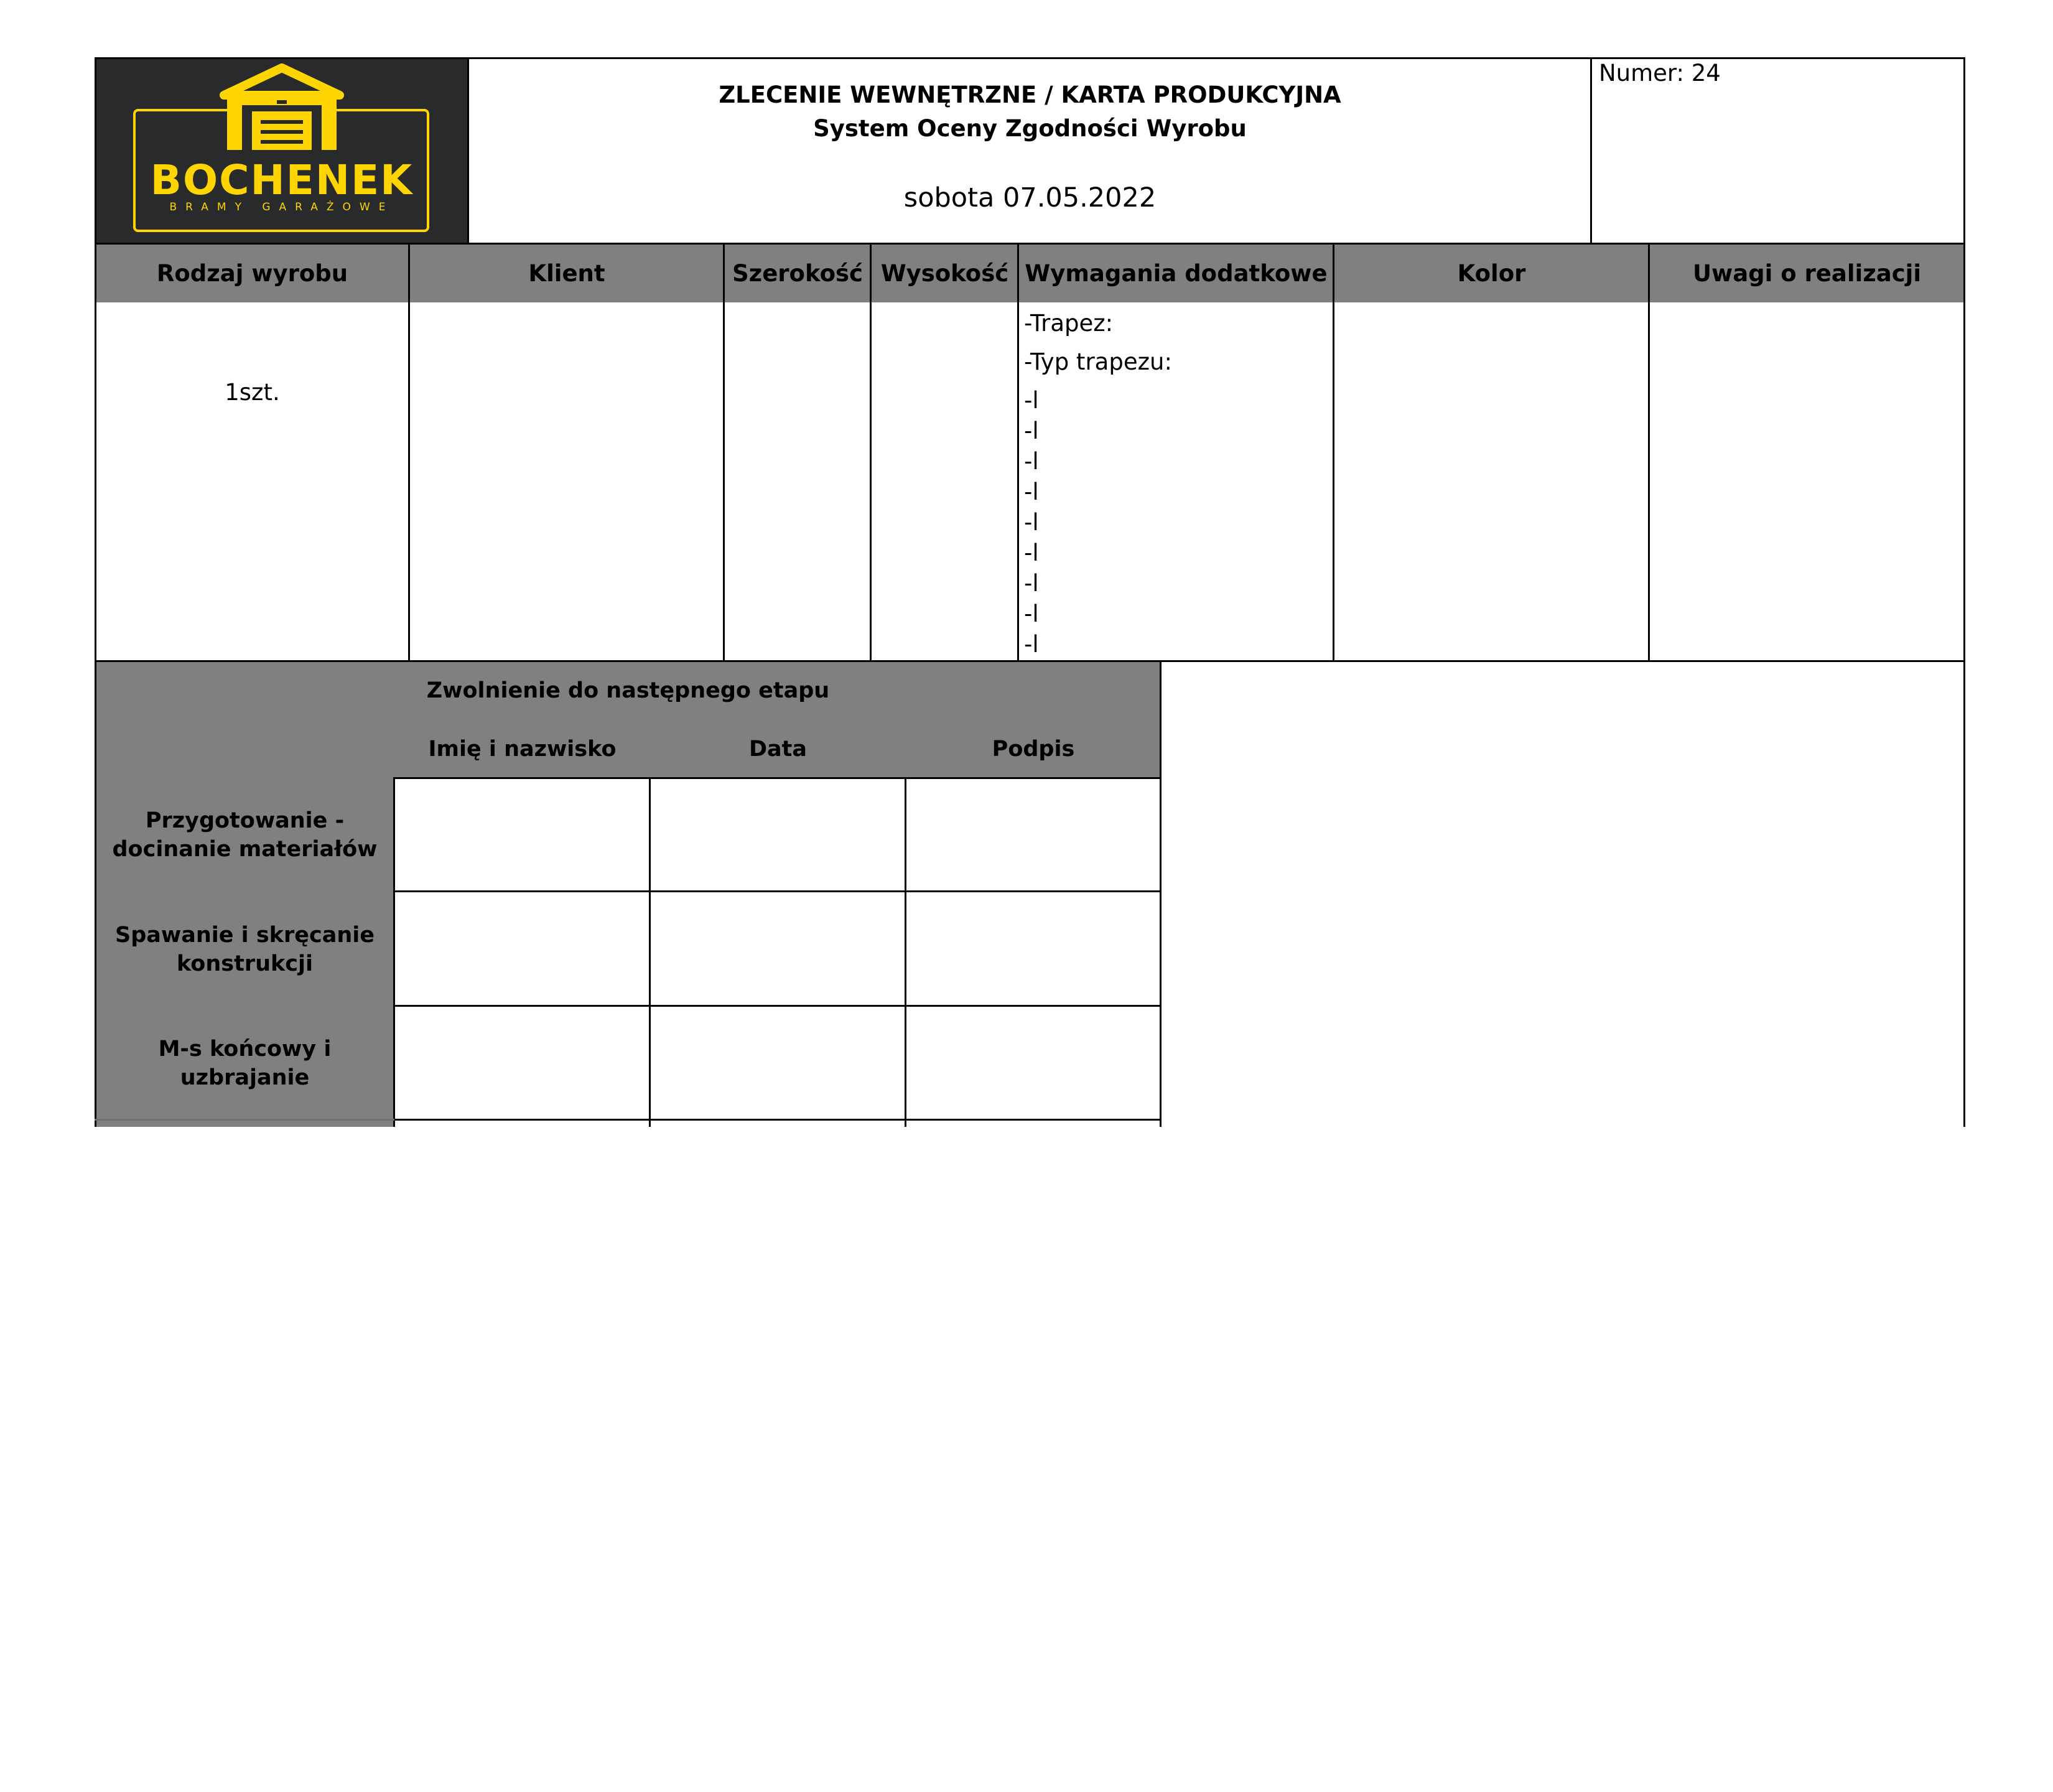 The image size is (2053, 1792). What do you see at coordinates (1030, 95) in the screenshot?
I see `document-title: ZLECENIE WEWNĘTRZNE / KARTA PRODUKCYJNA` at bounding box center [1030, 95].